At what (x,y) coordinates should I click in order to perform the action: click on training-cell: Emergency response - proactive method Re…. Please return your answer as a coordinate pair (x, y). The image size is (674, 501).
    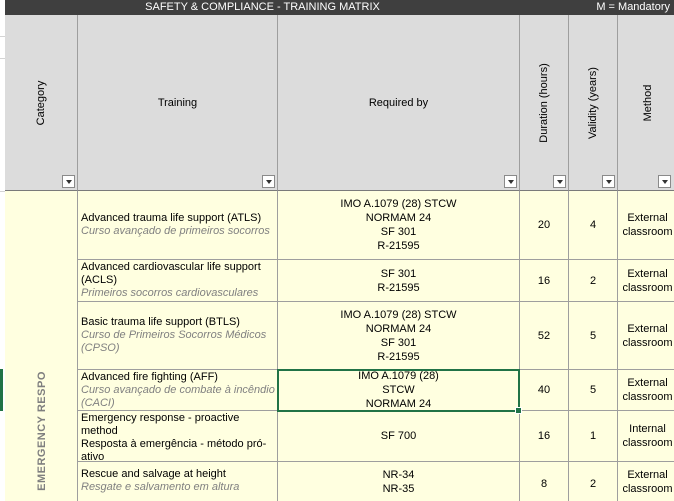
    Looking at the image, I should click on (178, 436).